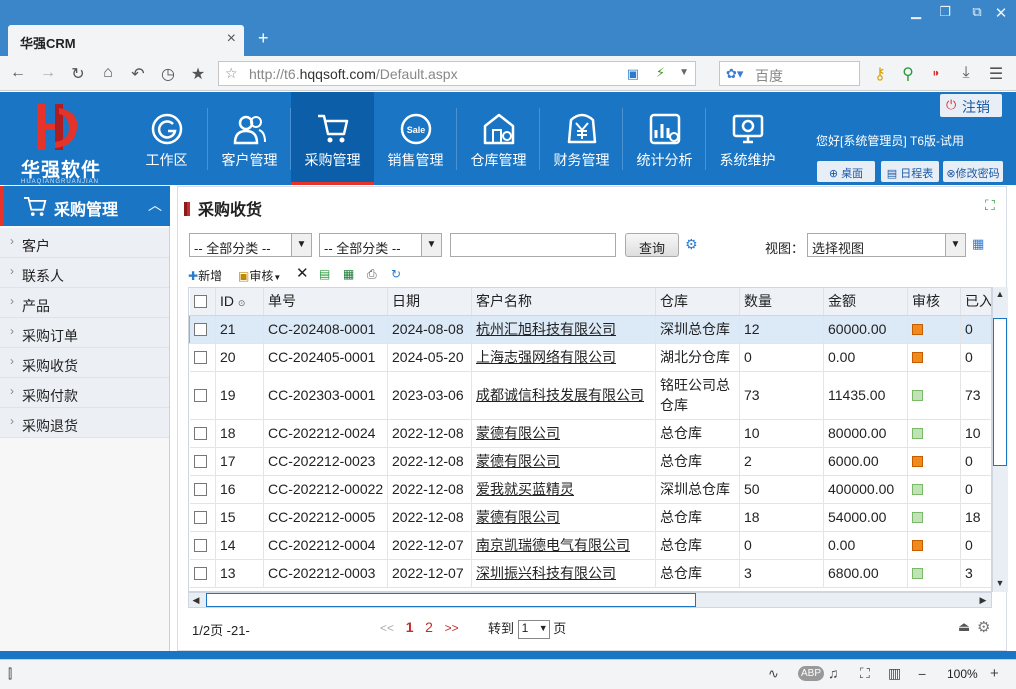 The image size is (1016, 689). What do you see at coordinates (880, 74) in the screenshot?
I see `key-icon: ⚷` at bounding box center [880, 74].